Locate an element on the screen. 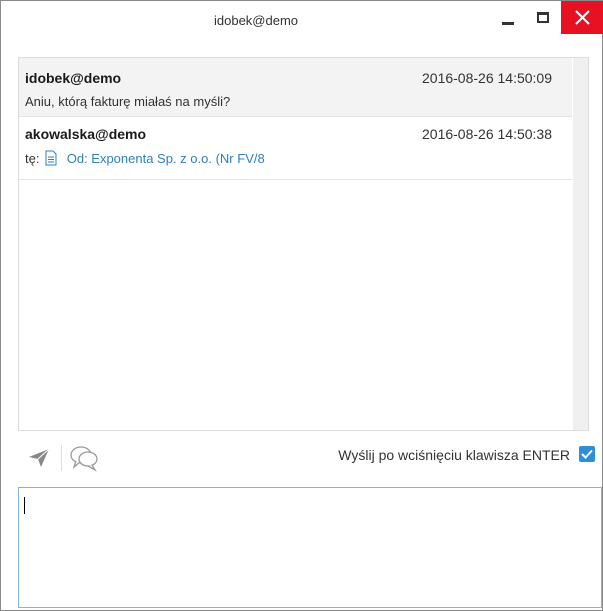 This screenshot has height=611, width=603. send-icon is located at coordinates (39, 458).